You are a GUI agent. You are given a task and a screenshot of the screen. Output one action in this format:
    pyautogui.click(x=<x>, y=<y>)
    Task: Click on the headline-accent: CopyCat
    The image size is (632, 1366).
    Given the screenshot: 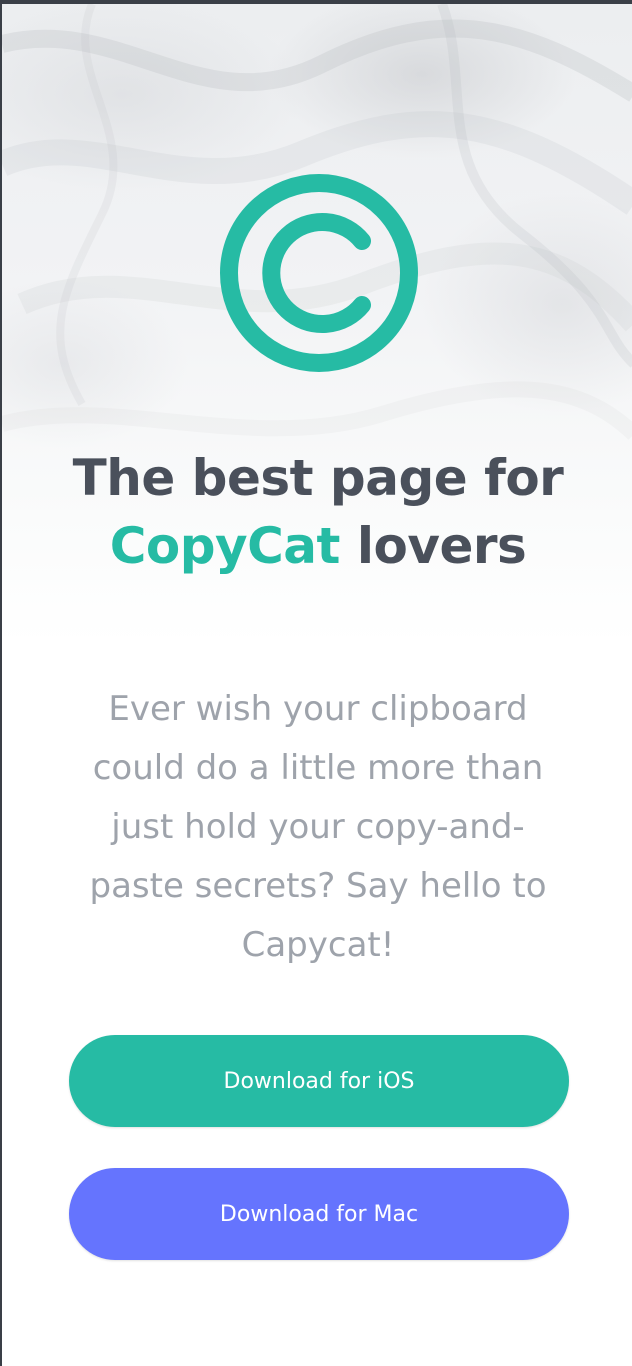 What is the action you would take?
    pyautogui.click(x=225, y=546)
    